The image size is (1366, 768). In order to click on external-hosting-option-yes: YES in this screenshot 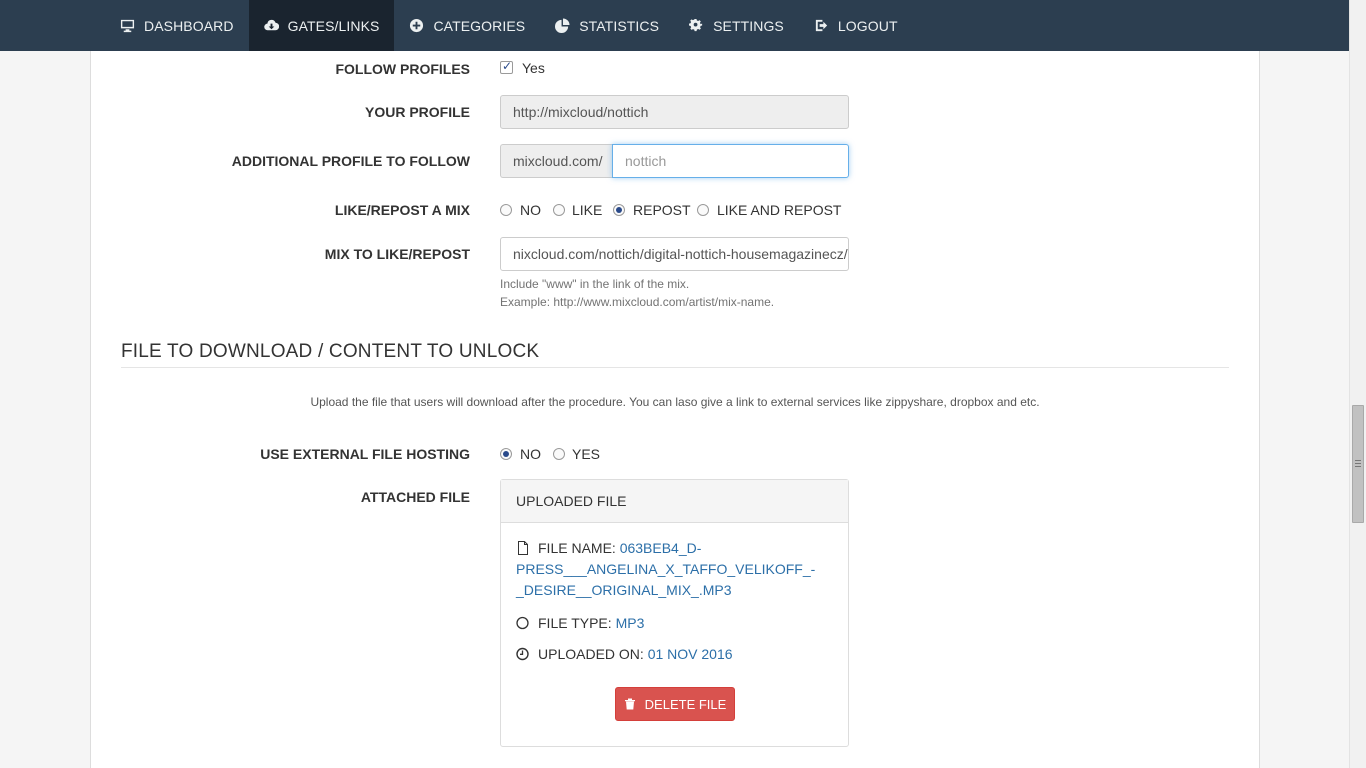, I will do `click(586, 454)`.